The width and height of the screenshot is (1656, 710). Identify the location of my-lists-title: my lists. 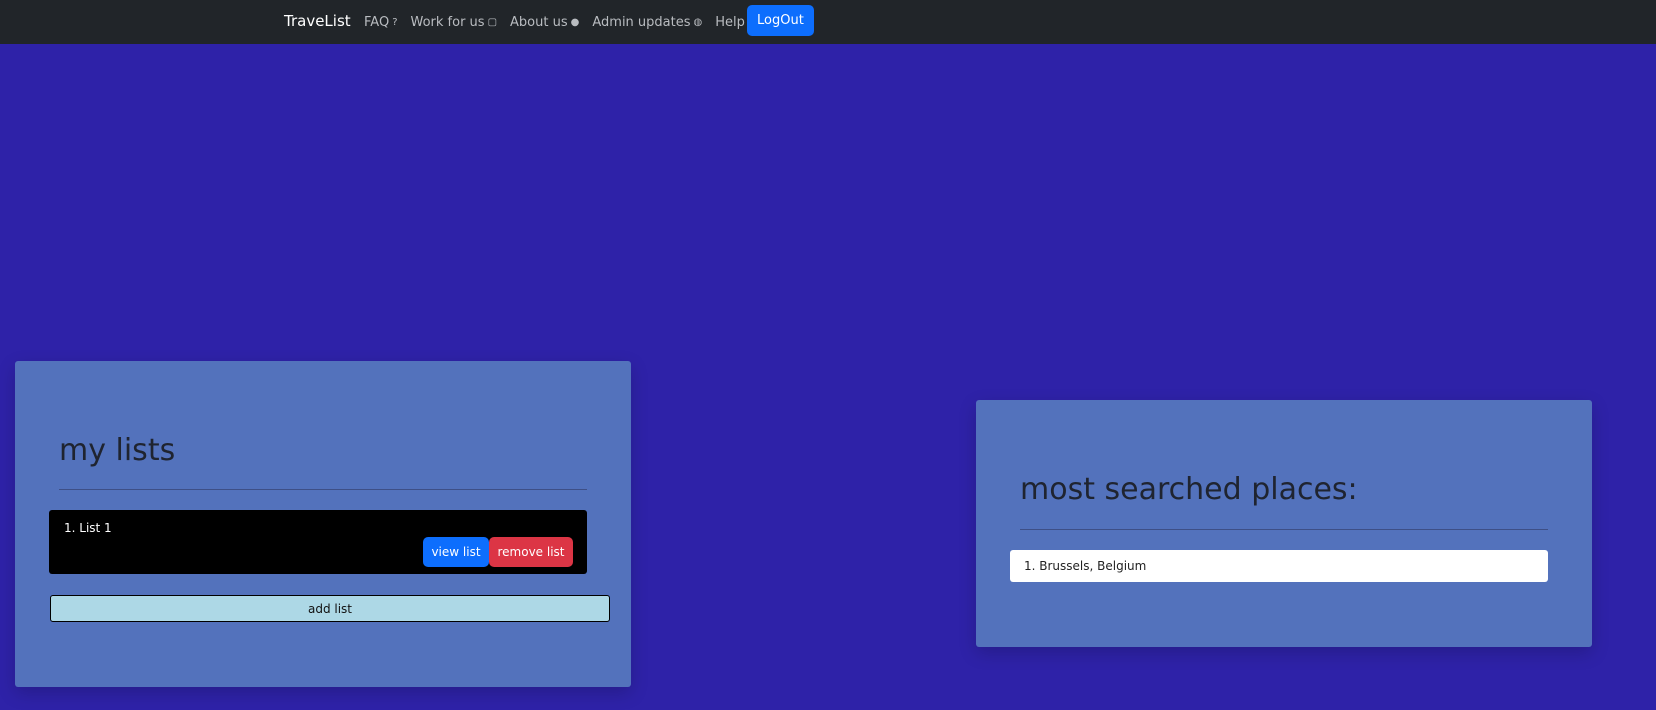
(117, 450).